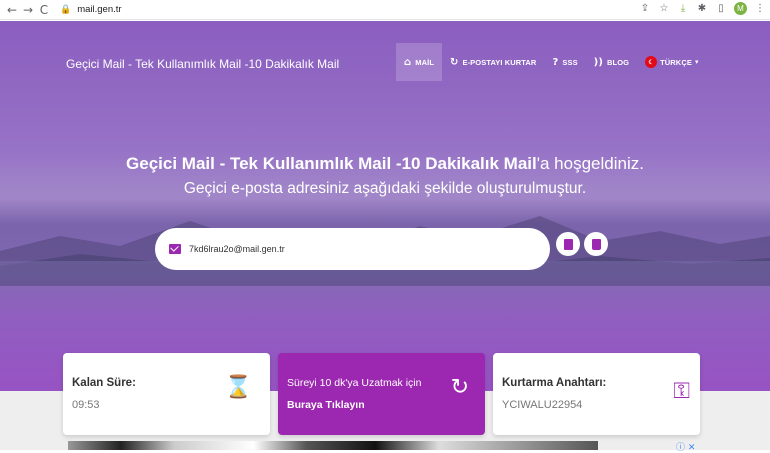  What do you see at coordinates (385, 10) in the screenshot?
I see `browser-toolbar: ← → C 🔒 mail.gen.tr ⇪ ☆ ⤓ ✱ ▯ M ⋮` at bounding box center [385, 10].